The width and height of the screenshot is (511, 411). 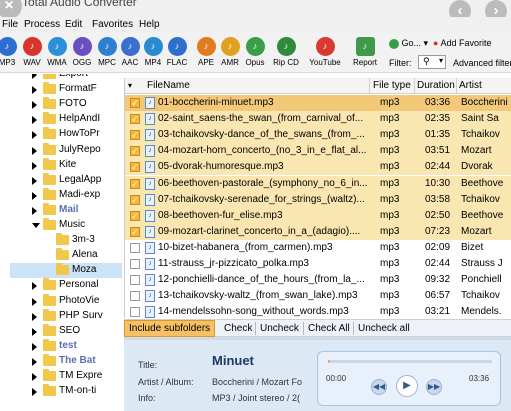 What do you see at coordinates (325, 52) in the screenshot?
I see `format-button-youtube: ♪ YouTube` at bounding box center [325, 52].